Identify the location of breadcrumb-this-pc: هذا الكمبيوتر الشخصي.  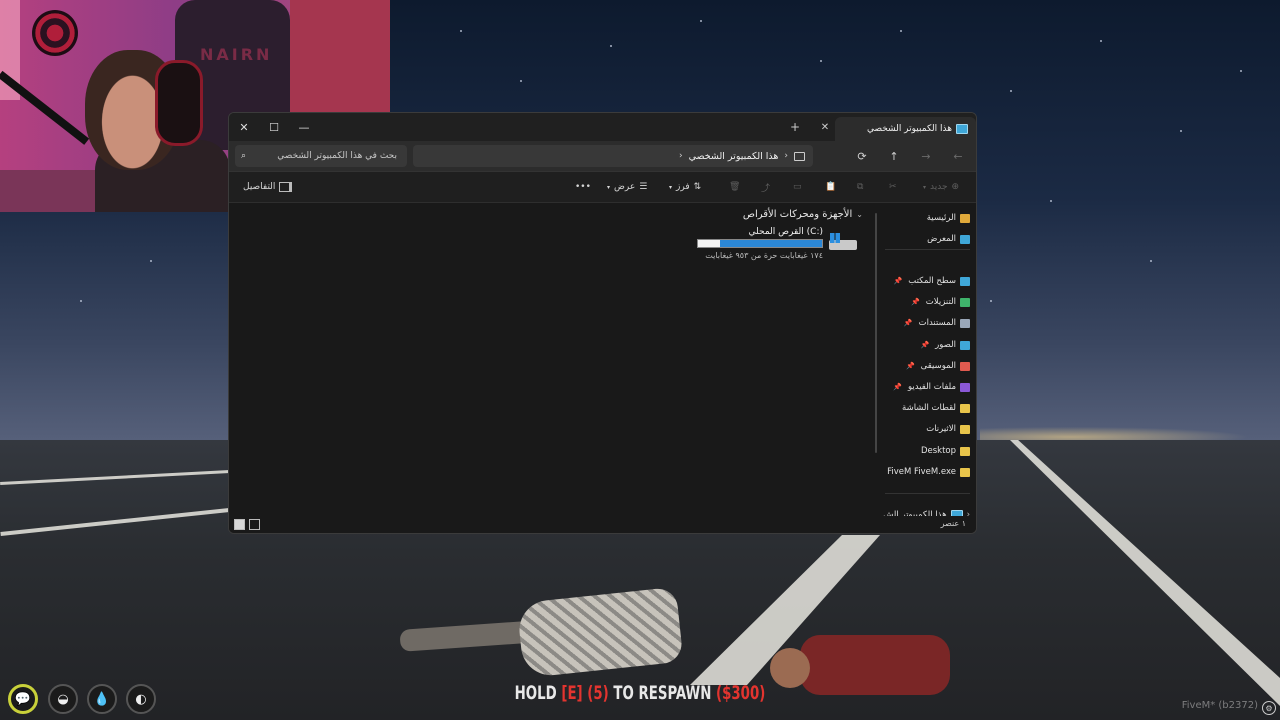
(734, 156).